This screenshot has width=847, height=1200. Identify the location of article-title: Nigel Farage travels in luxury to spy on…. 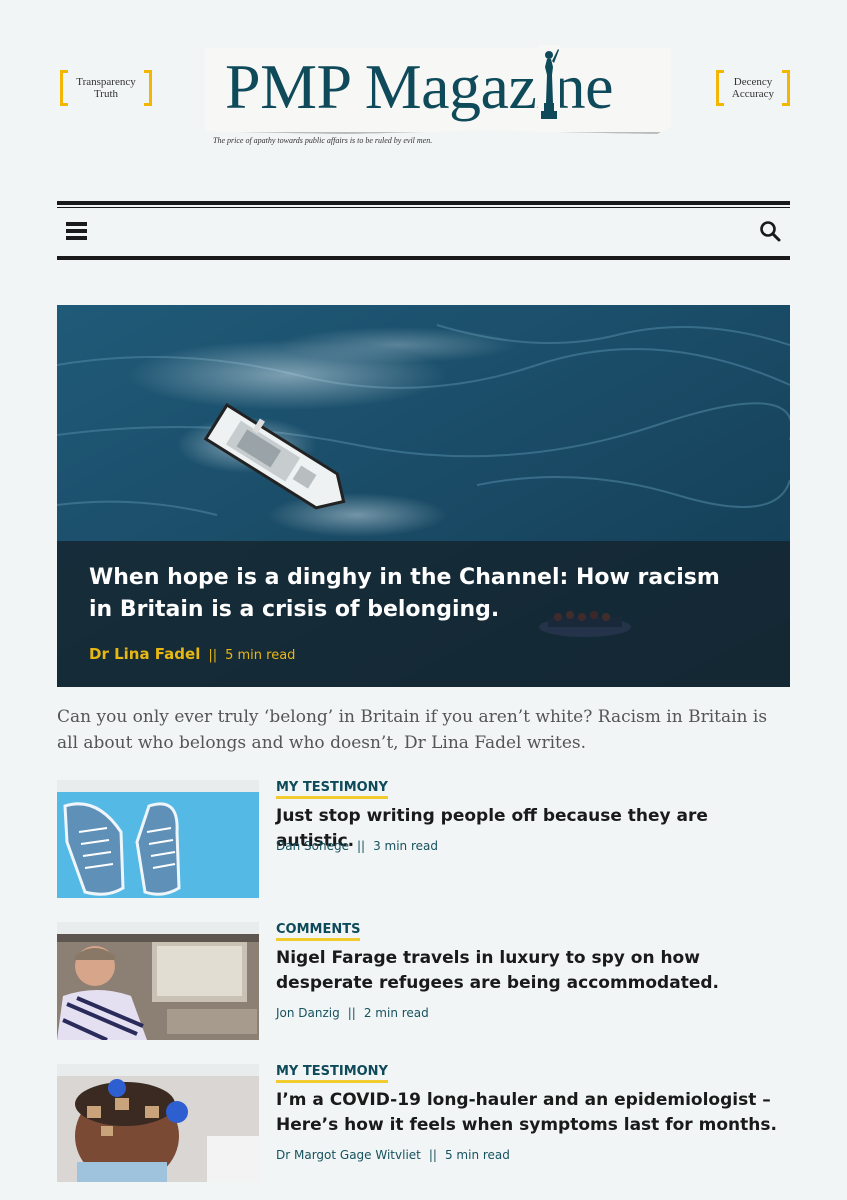
(528, 971).